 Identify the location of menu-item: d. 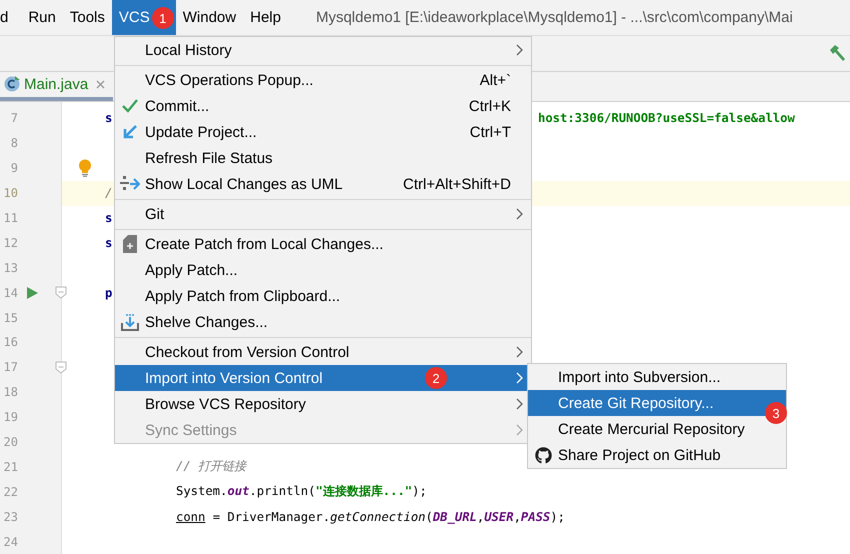
(8, 17).